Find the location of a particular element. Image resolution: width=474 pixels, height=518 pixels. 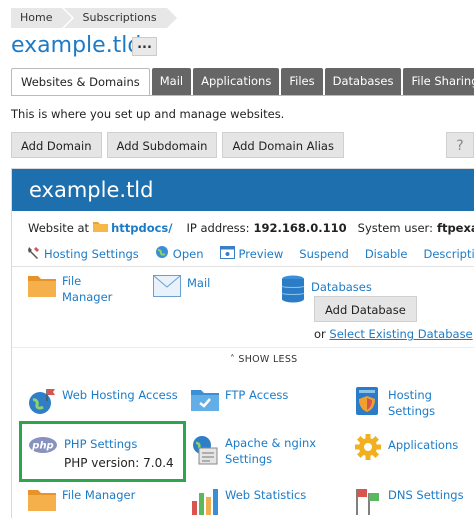

select-existing-database-link: Select Existing Database is located at coordinates (400, 334).